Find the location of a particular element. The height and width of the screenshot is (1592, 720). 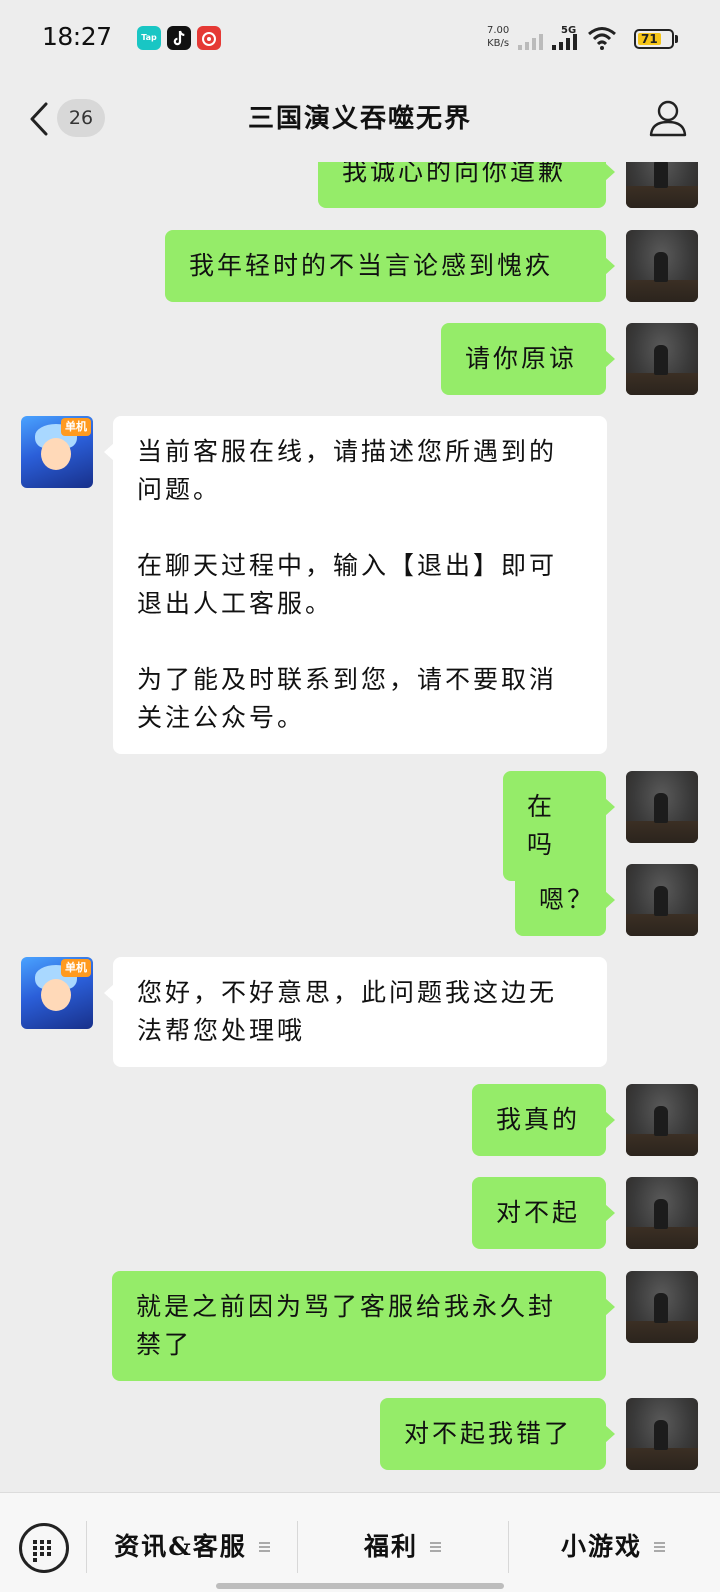

chat-header: 26 三国演义吞噬无界 is located at coordinates (360, 119).